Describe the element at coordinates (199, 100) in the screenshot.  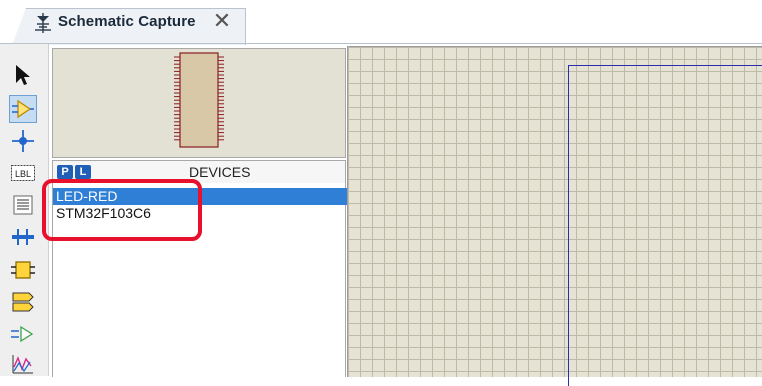
I see `chip-preview-icon` at that location.